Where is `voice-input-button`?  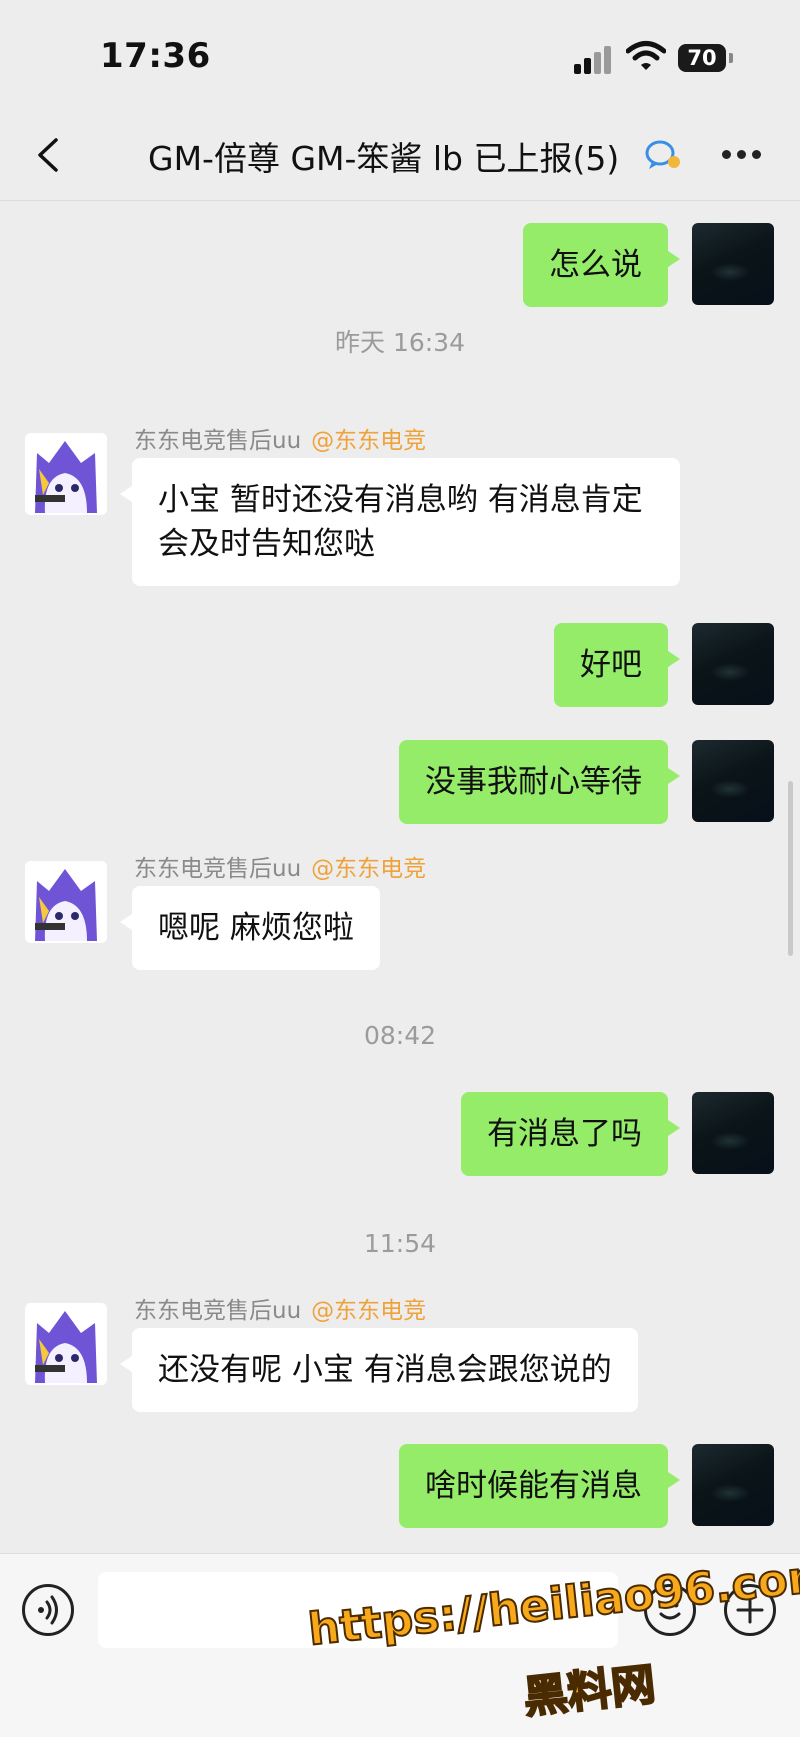
voice-input-button is located at coordinates (48, 1610).